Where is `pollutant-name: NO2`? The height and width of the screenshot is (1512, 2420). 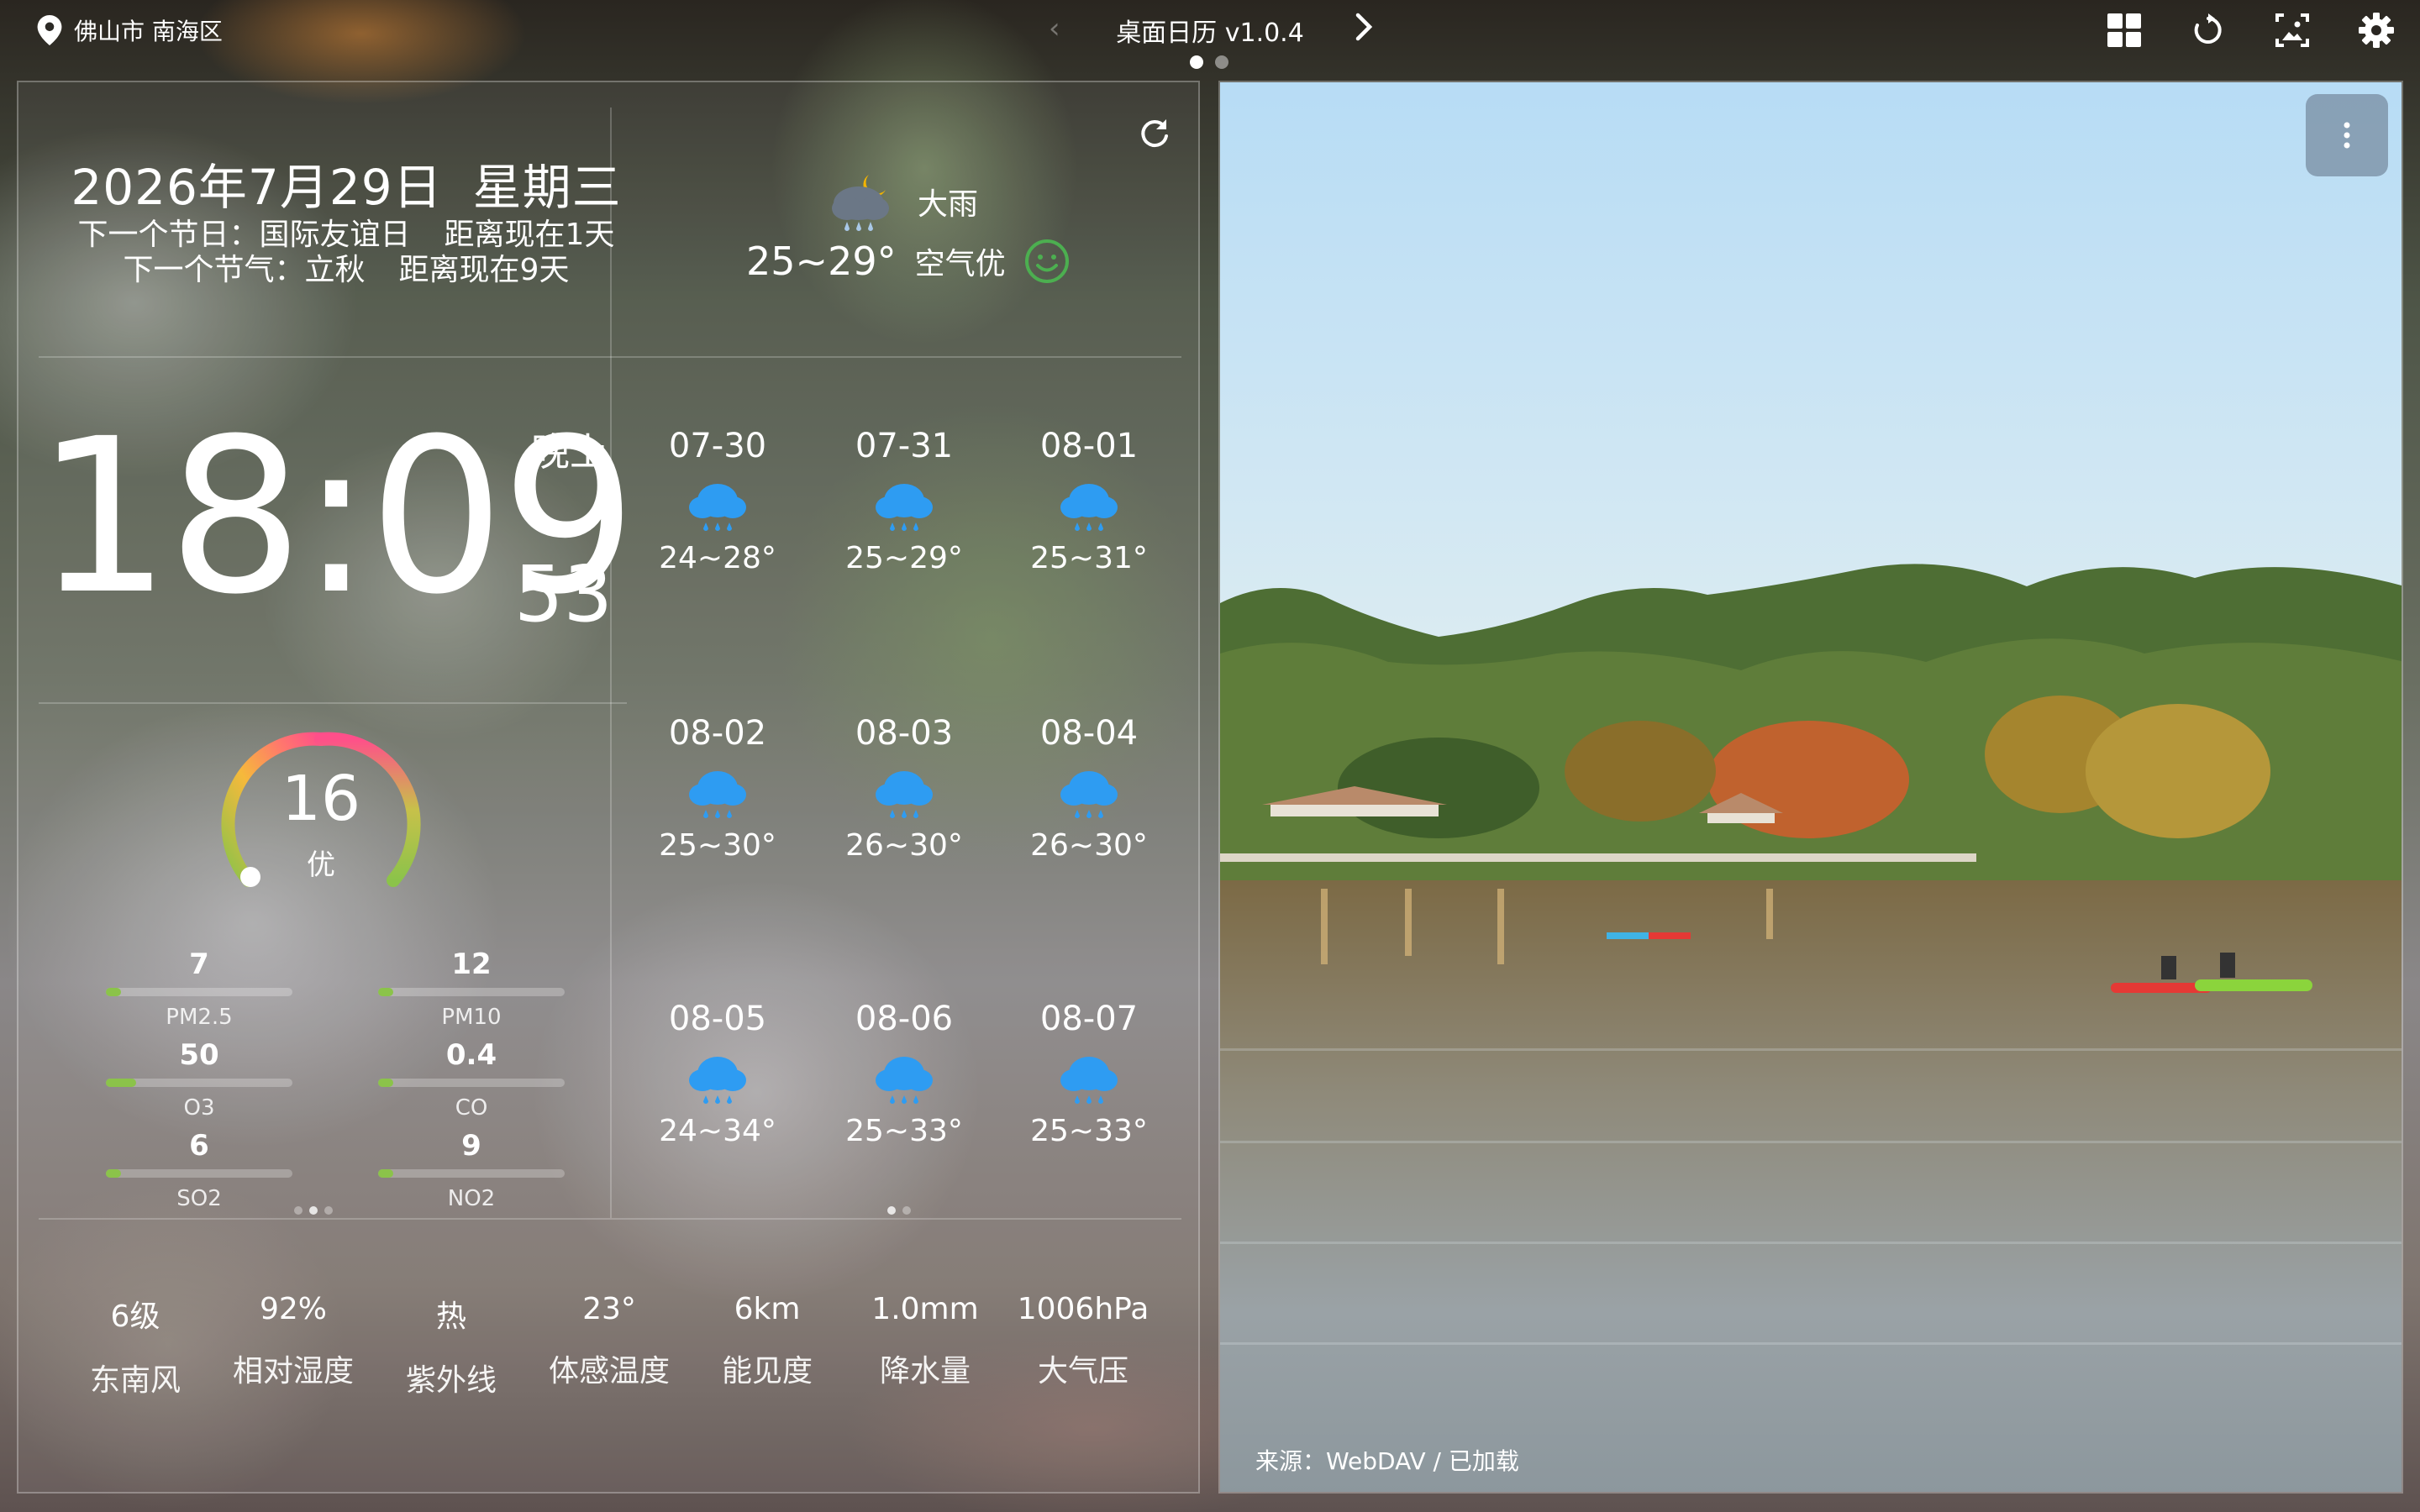 pollutant-name: NO2 is located at coordinates (471, 1198).